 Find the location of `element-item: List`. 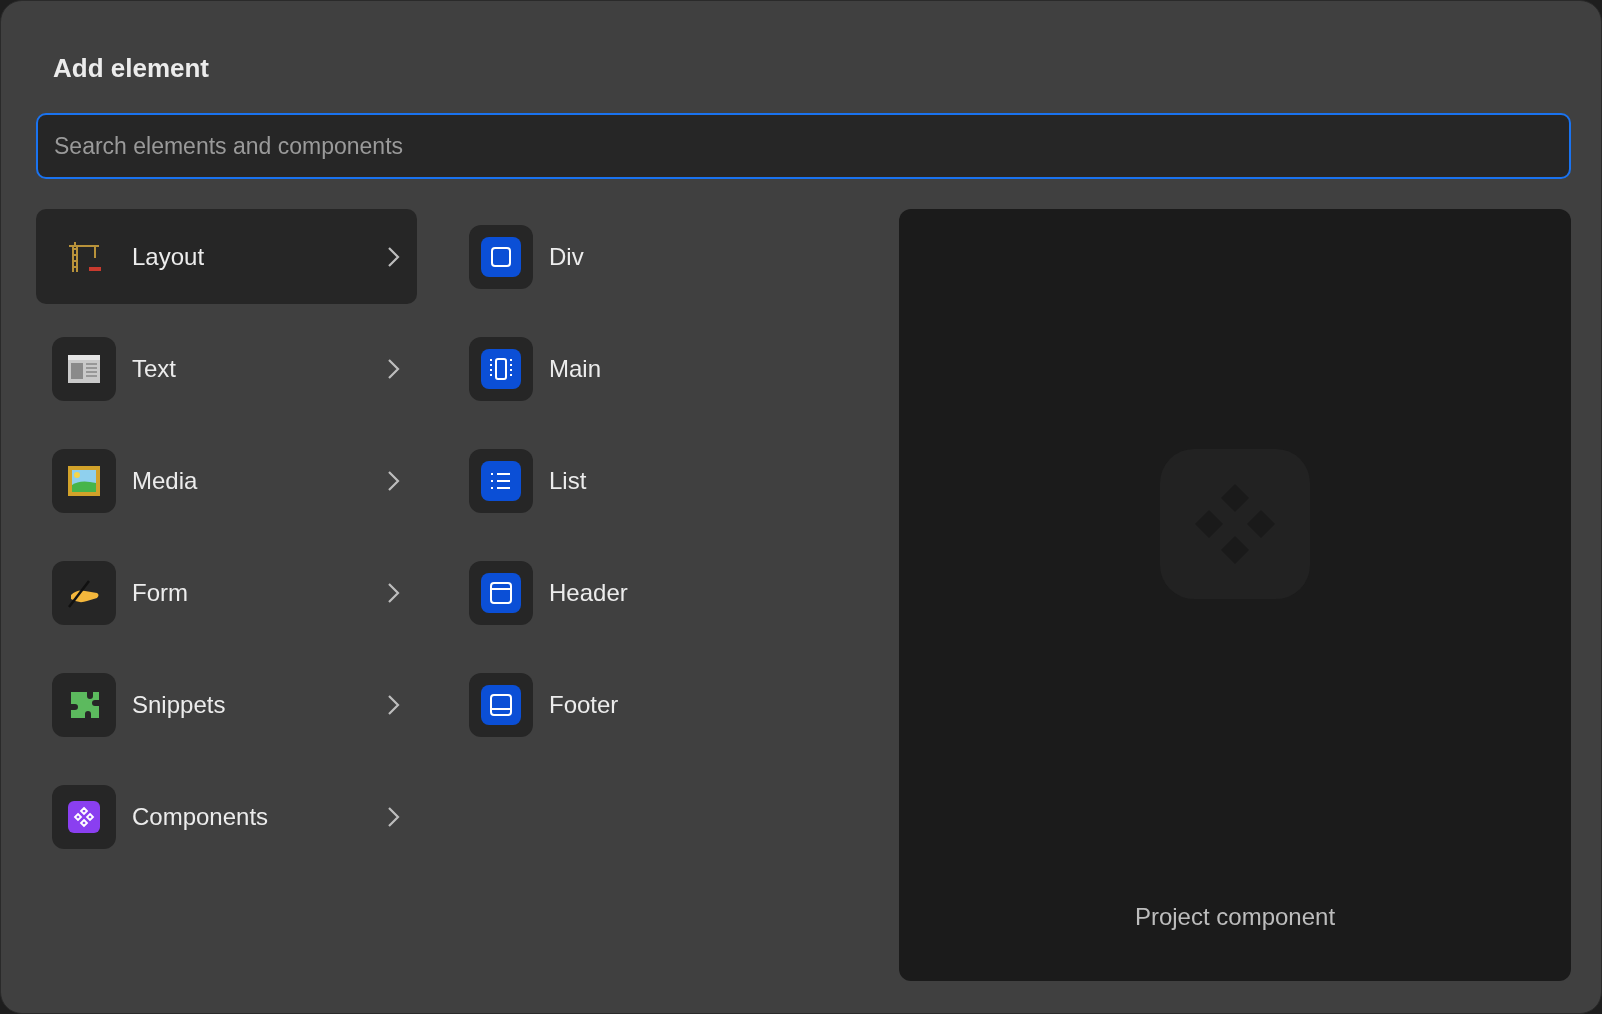

element-item: List is located at coordinates (684, 481).